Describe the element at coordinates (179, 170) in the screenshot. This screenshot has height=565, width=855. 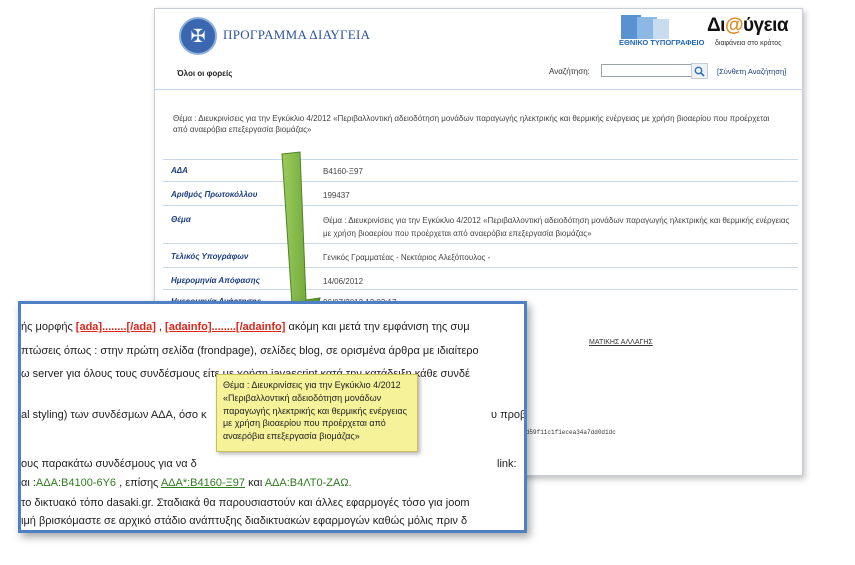
I see `field-label: ΑΔΑ` at that location.